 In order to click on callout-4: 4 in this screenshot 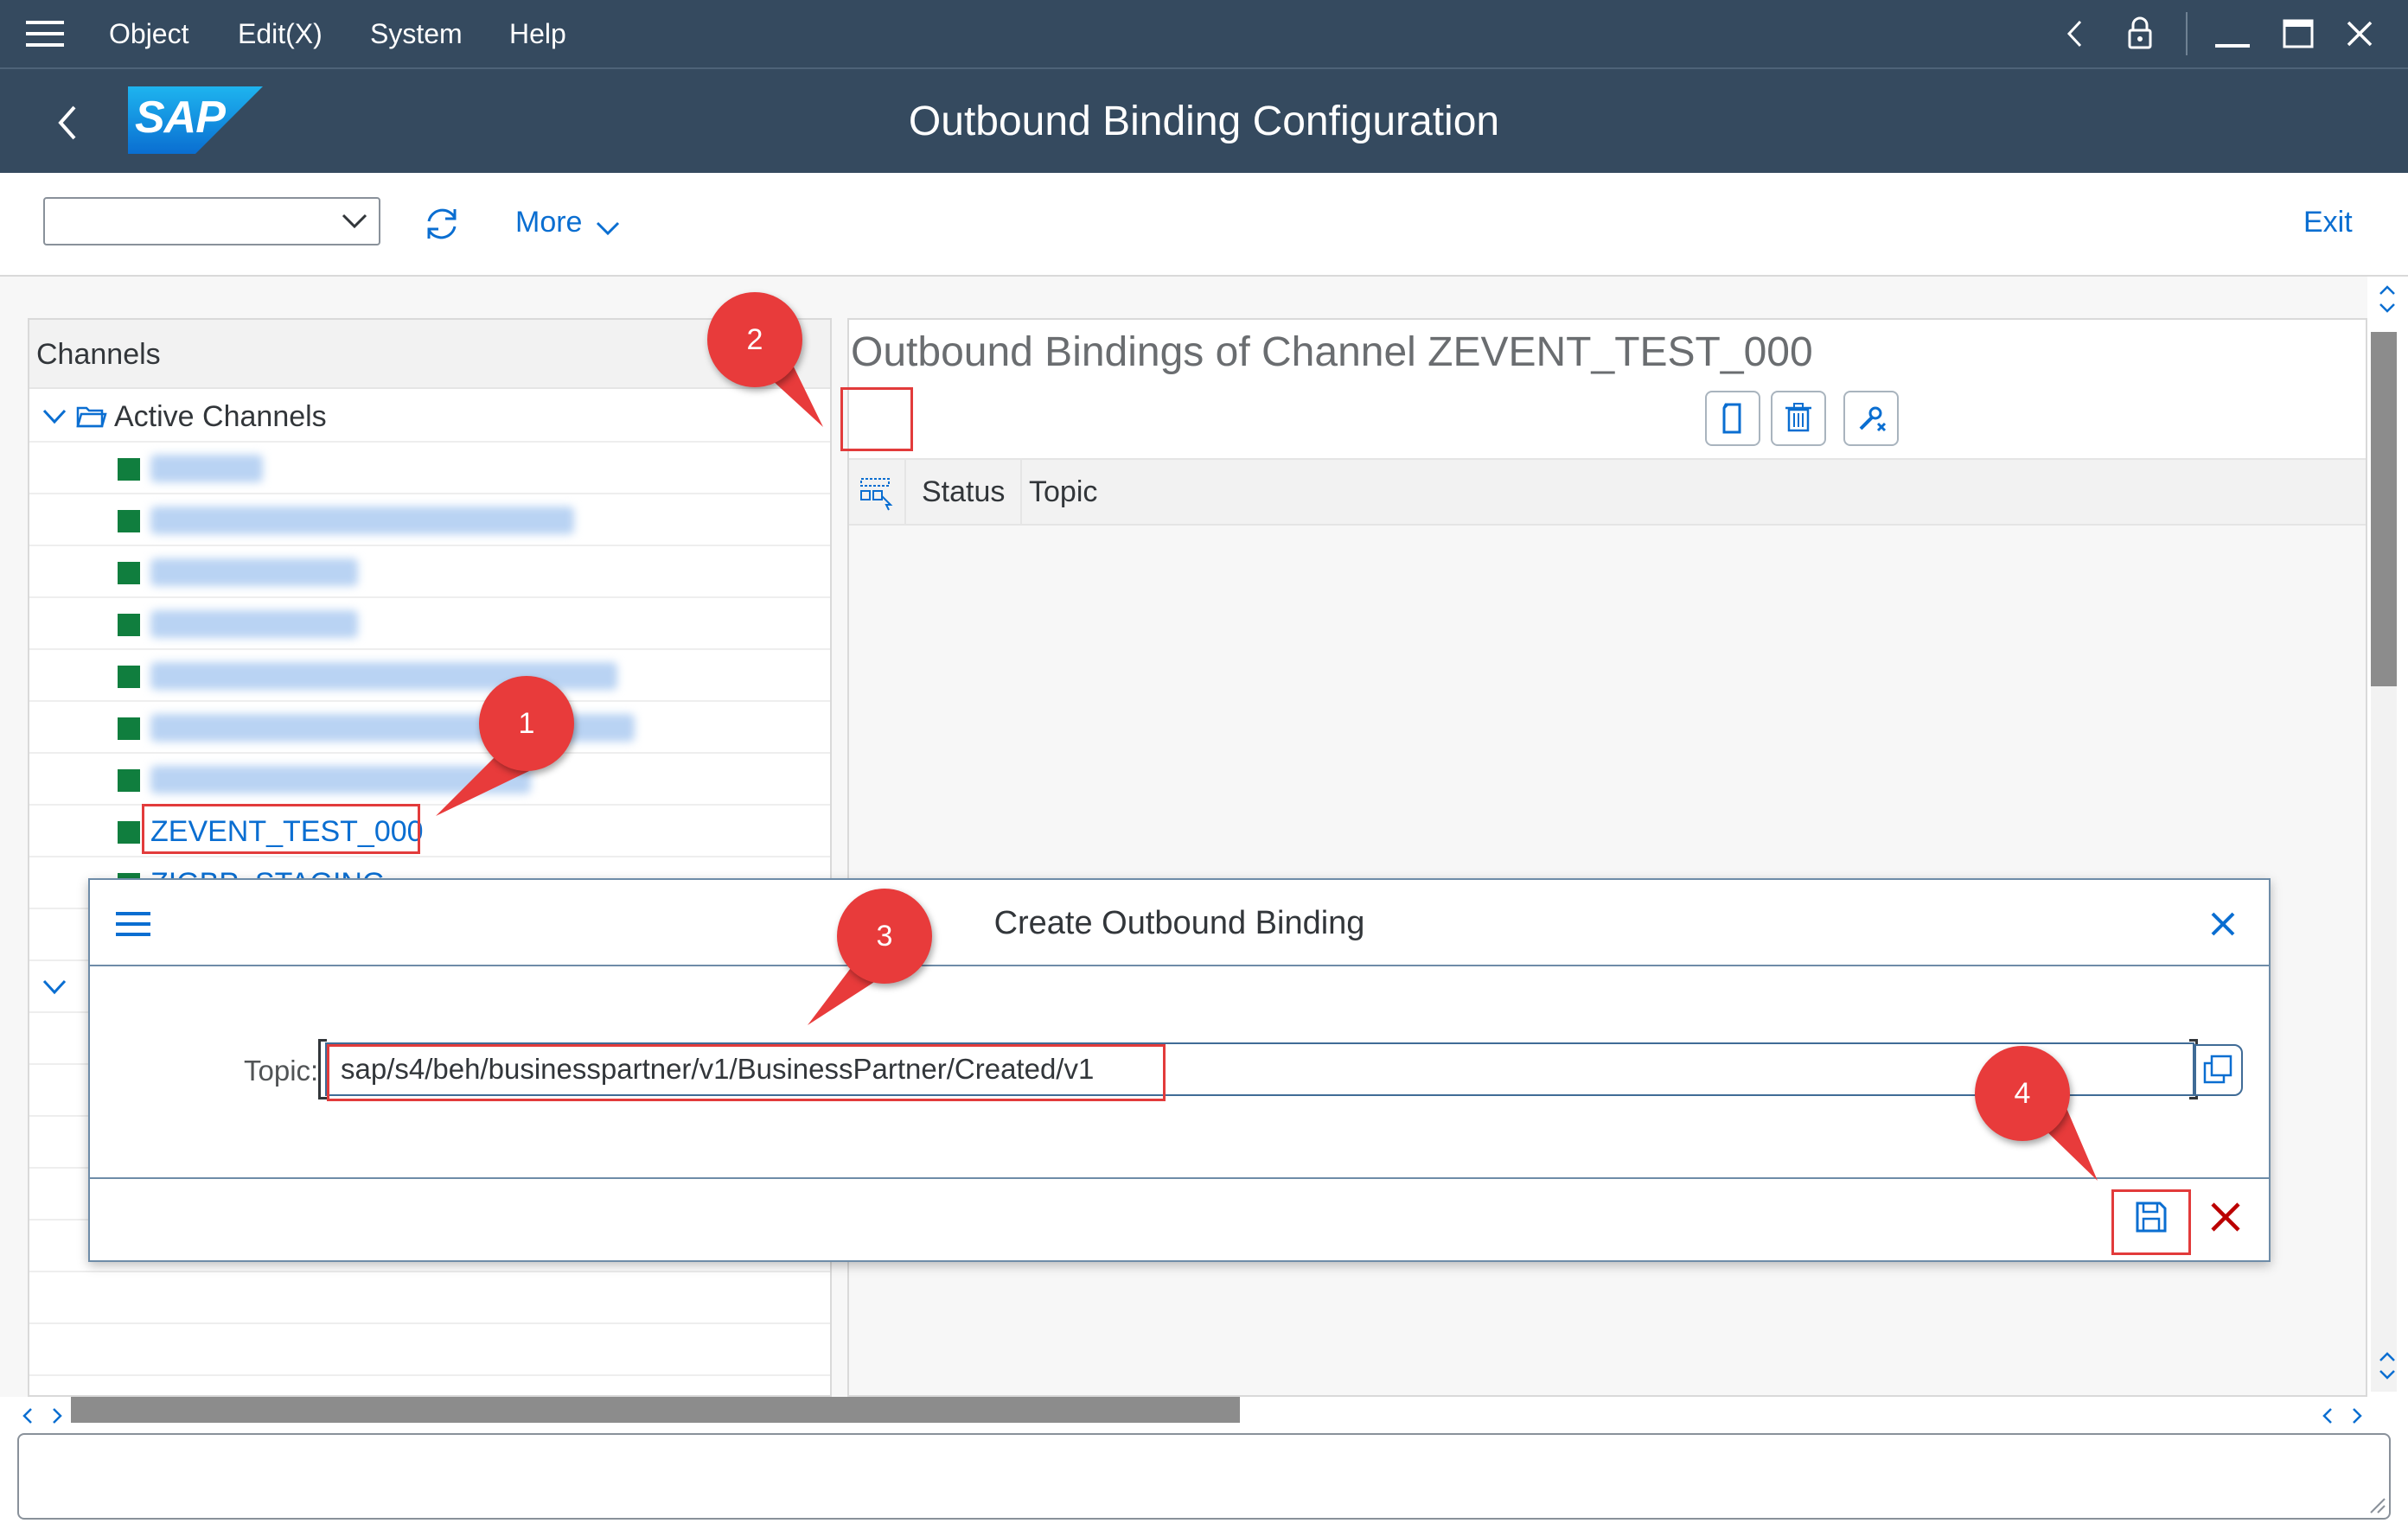, I will do `click(2022, 1093)`.